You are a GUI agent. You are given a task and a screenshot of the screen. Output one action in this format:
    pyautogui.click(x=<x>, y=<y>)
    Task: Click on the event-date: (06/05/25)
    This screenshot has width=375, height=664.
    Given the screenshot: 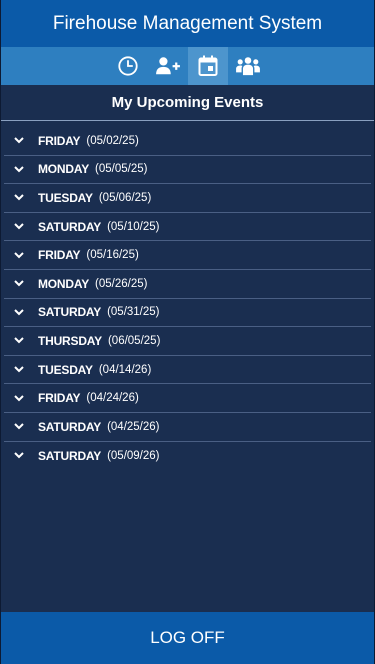 What is the action you would take?
    pyautogui.click(x=134, y=340)
    